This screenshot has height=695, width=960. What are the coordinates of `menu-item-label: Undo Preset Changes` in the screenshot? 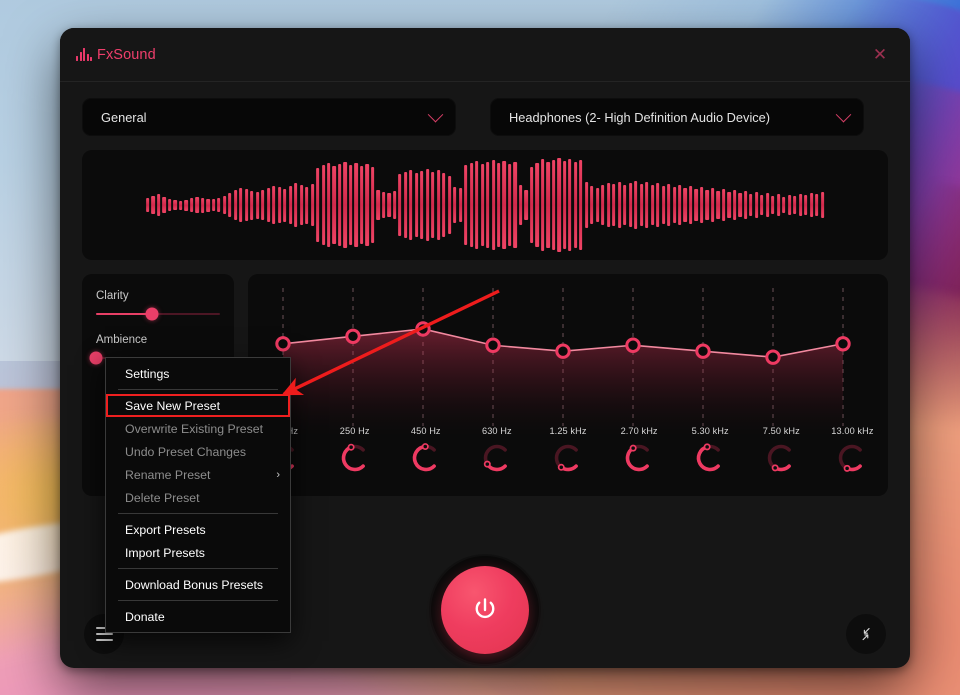 It's located at (185, 451).